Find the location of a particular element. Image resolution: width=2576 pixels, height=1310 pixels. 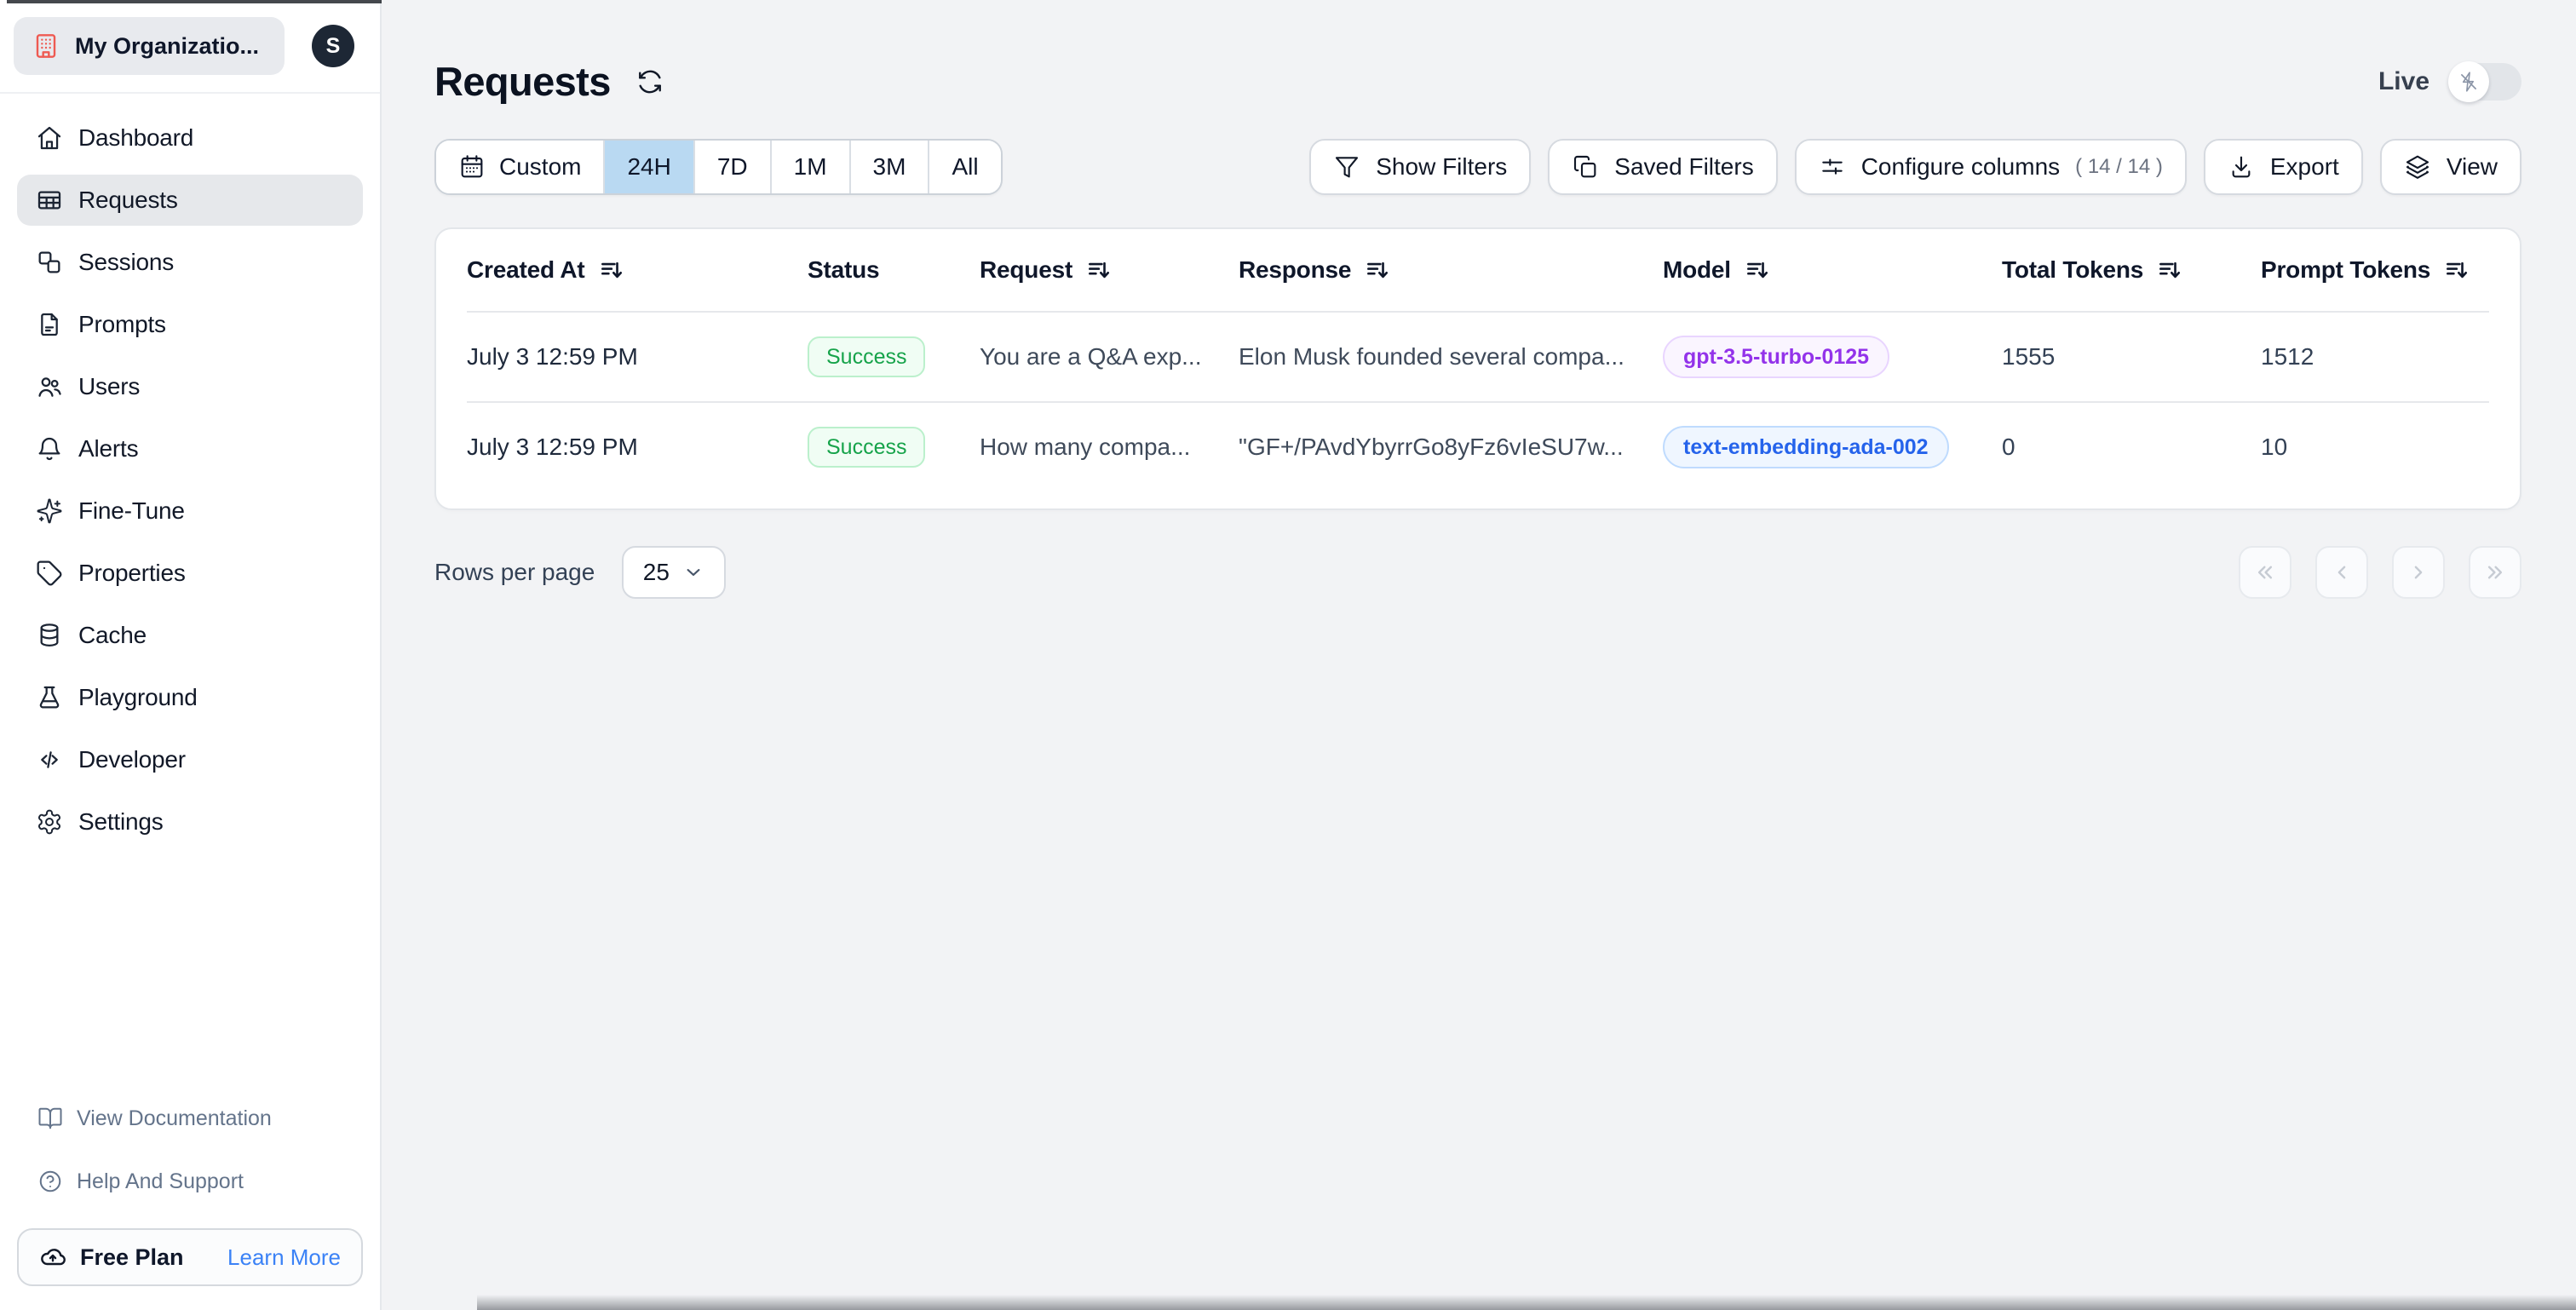

column-header-status: Status is located at coordinates (894, 270).